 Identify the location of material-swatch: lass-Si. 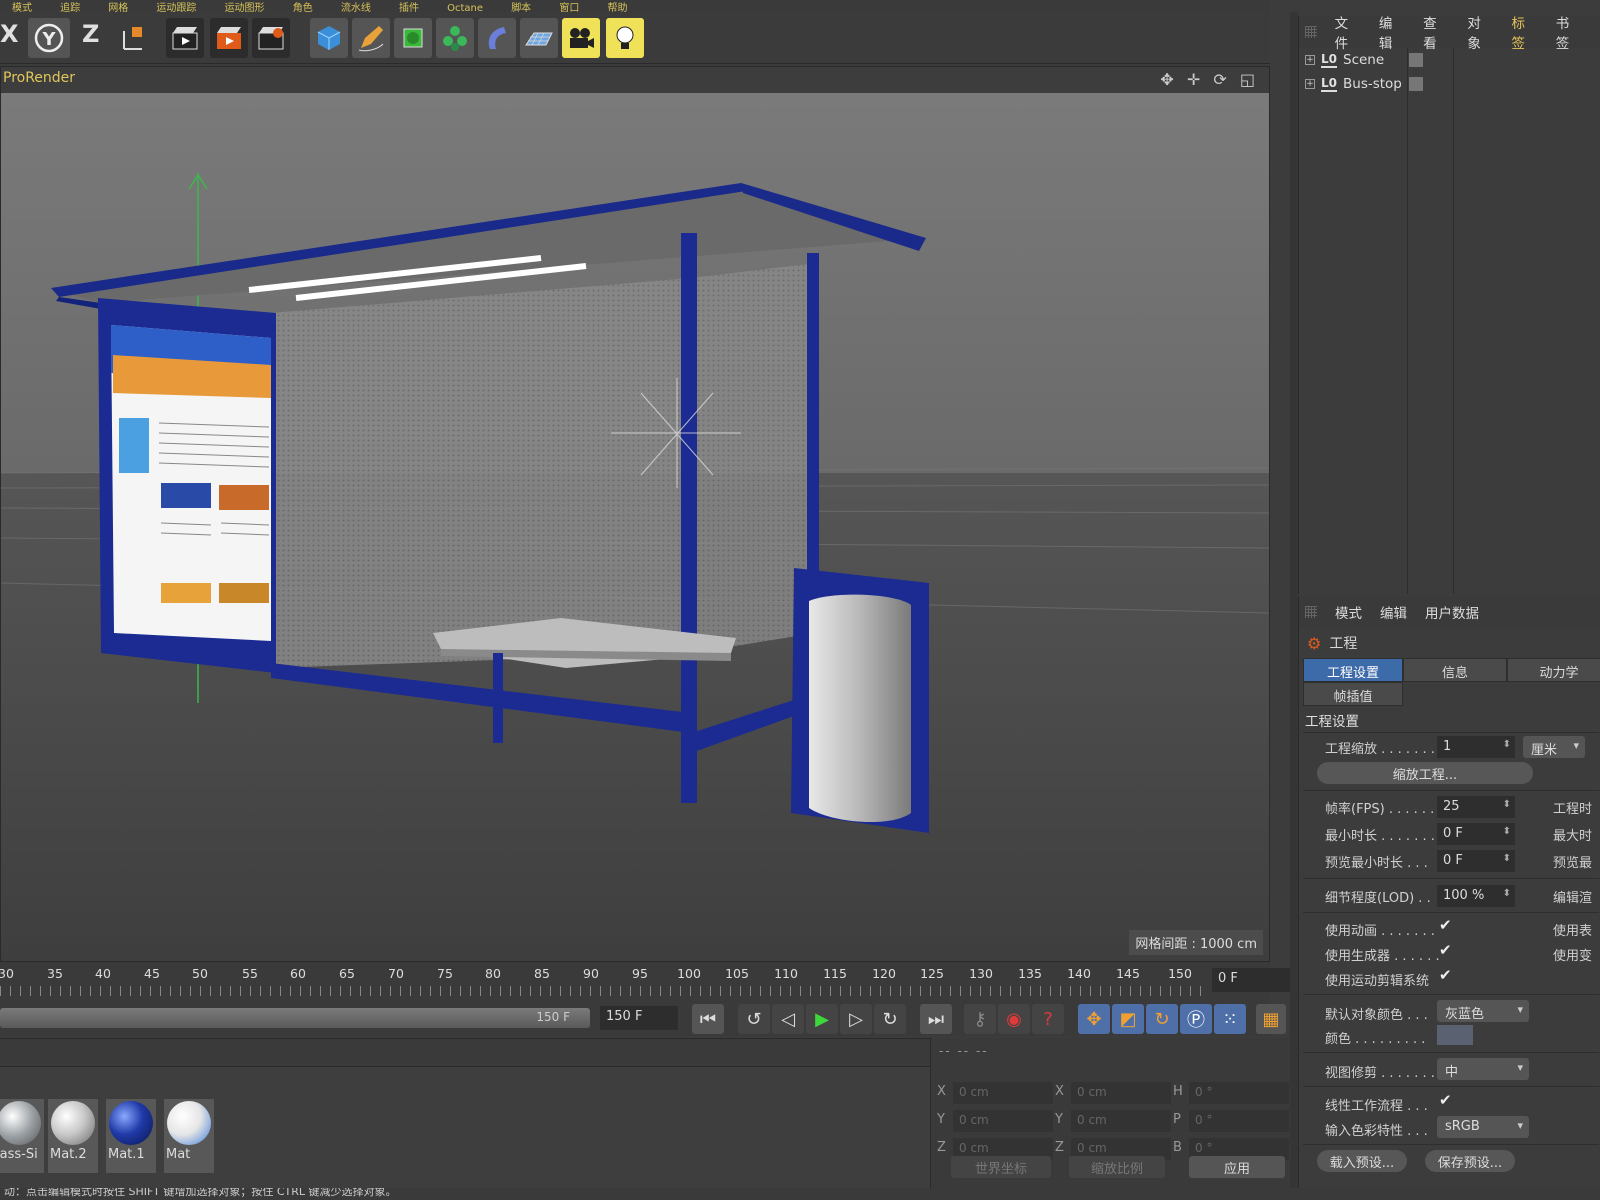
(22, 1136).